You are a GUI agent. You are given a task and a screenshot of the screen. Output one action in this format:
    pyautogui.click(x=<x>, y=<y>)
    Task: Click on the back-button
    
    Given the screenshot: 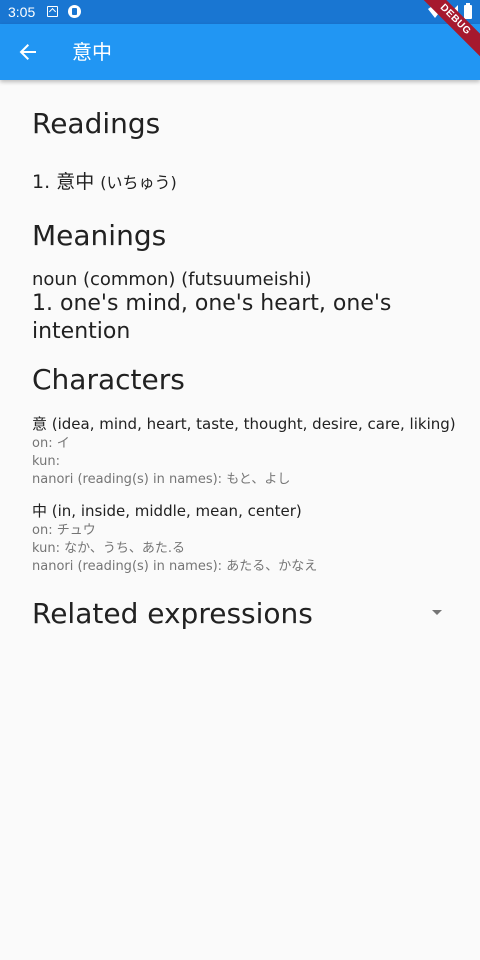 What is the action you would take?
    pyautogui.click(x=28, y=52)
    